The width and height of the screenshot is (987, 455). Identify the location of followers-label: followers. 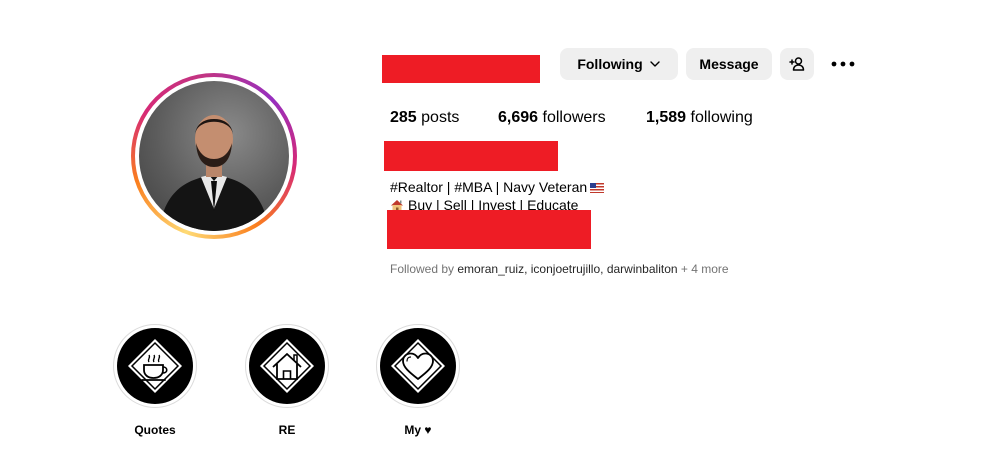
(574, 117).